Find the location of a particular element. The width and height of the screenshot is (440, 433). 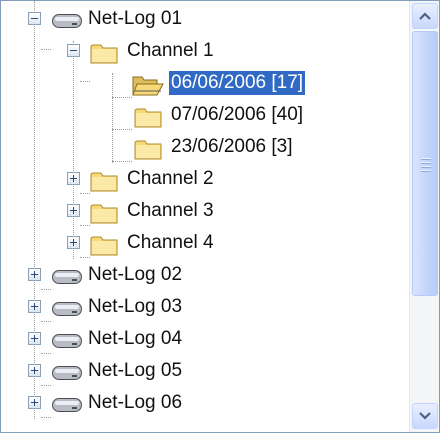

tree-node-label: 23/06/2006 [3] is located at coordinates (232, 147).